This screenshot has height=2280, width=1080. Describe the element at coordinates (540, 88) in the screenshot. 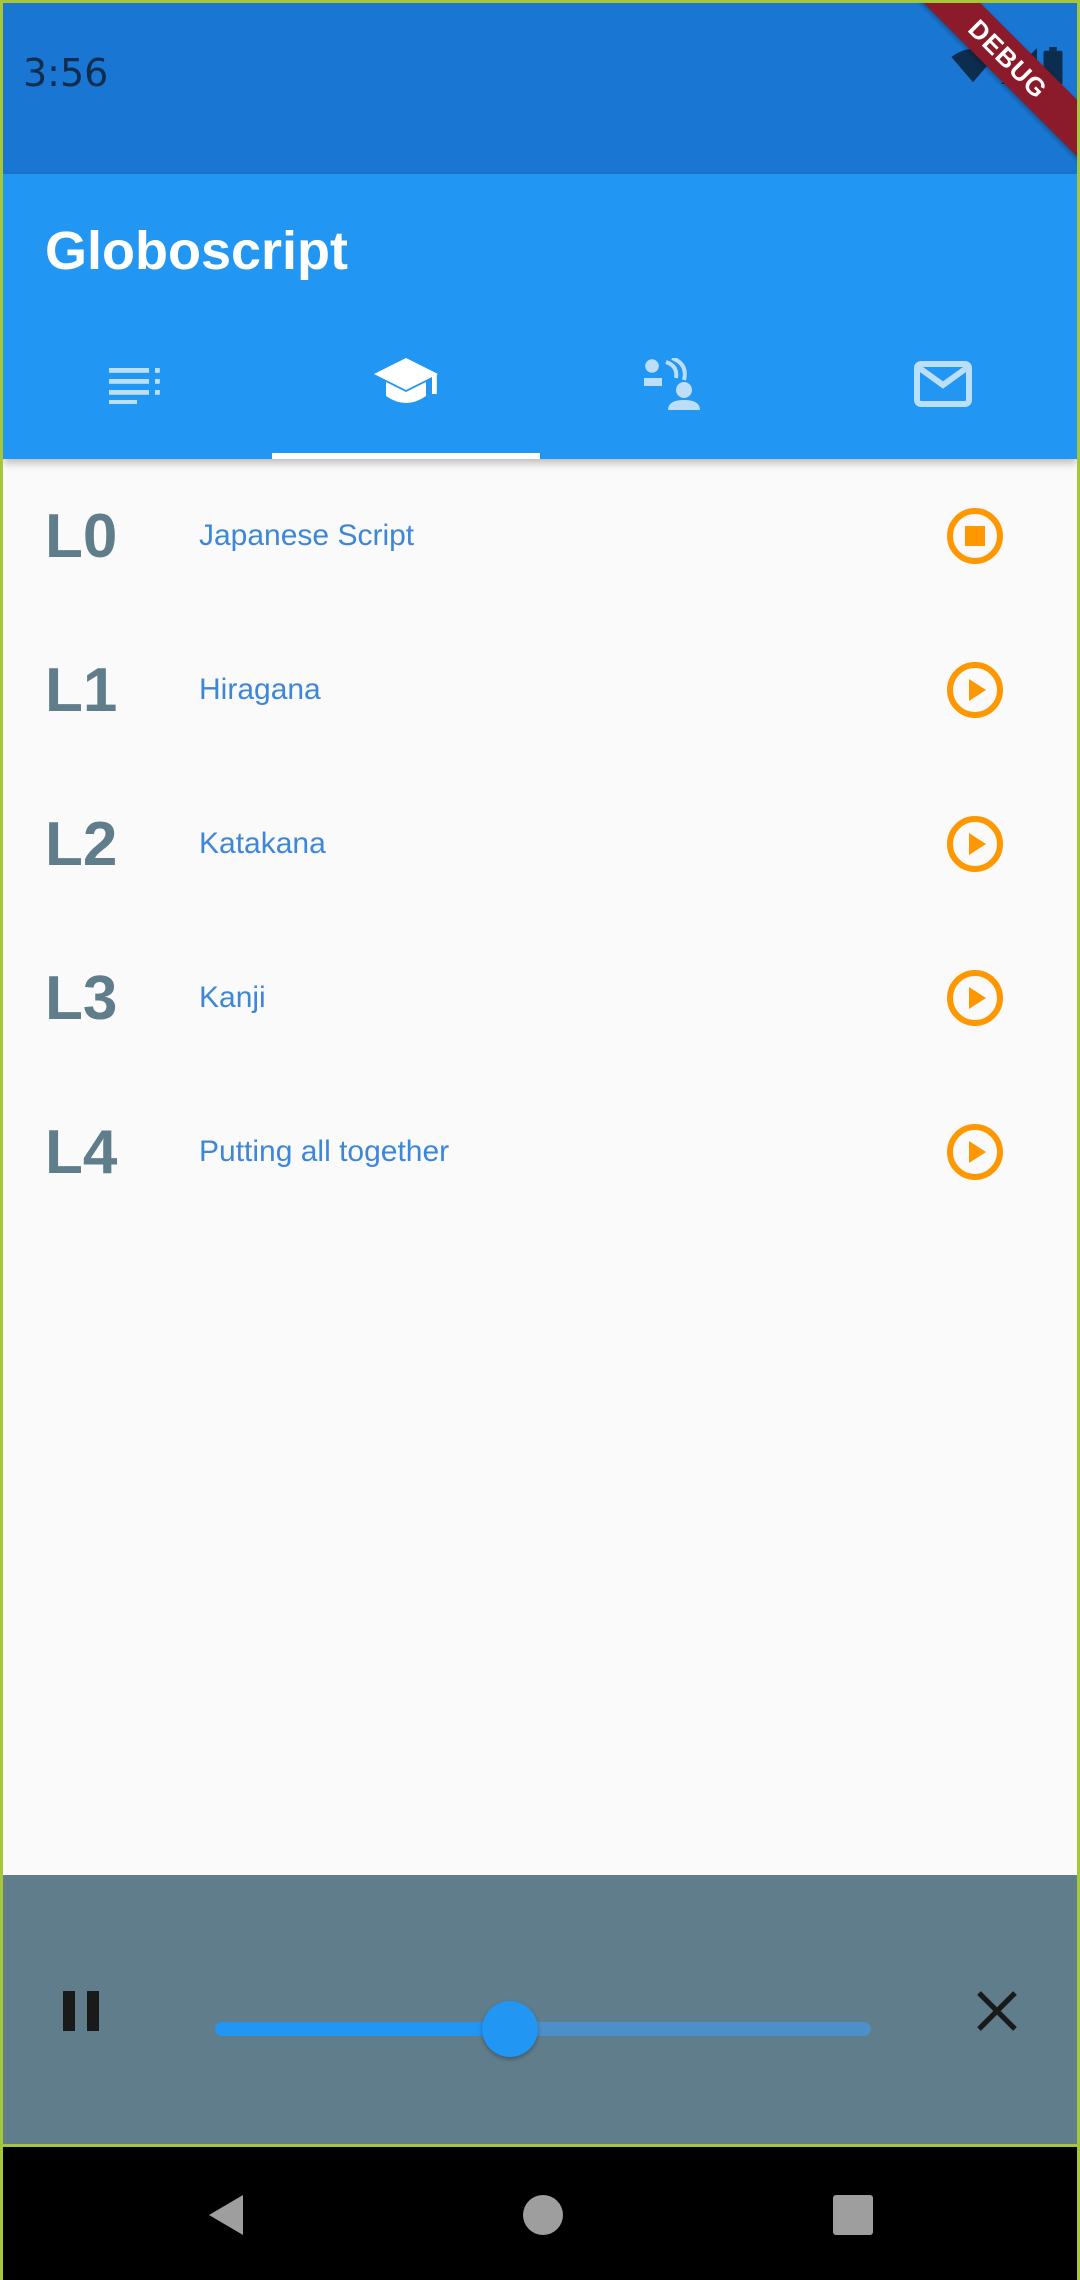

I see `status-bar: 3:56 DEBUG` at that location.